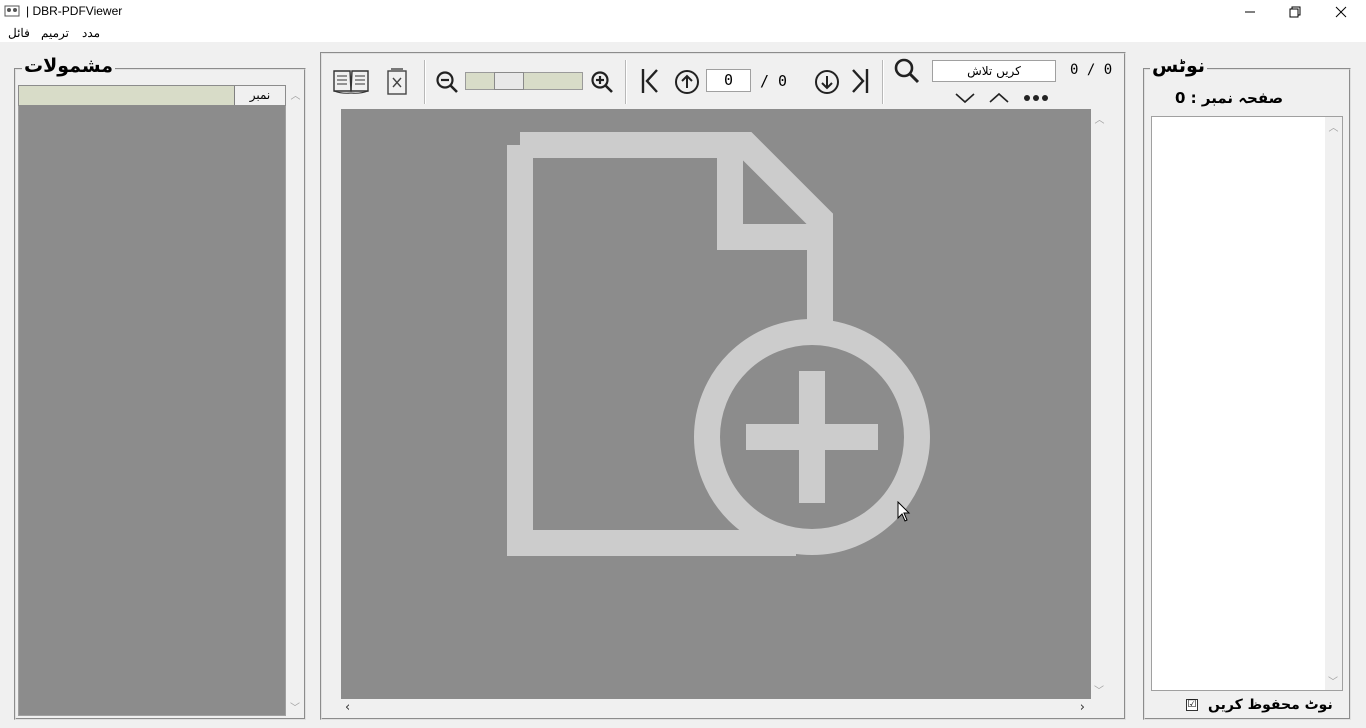  I want to click on zoom-in-button, so click(602, 82).